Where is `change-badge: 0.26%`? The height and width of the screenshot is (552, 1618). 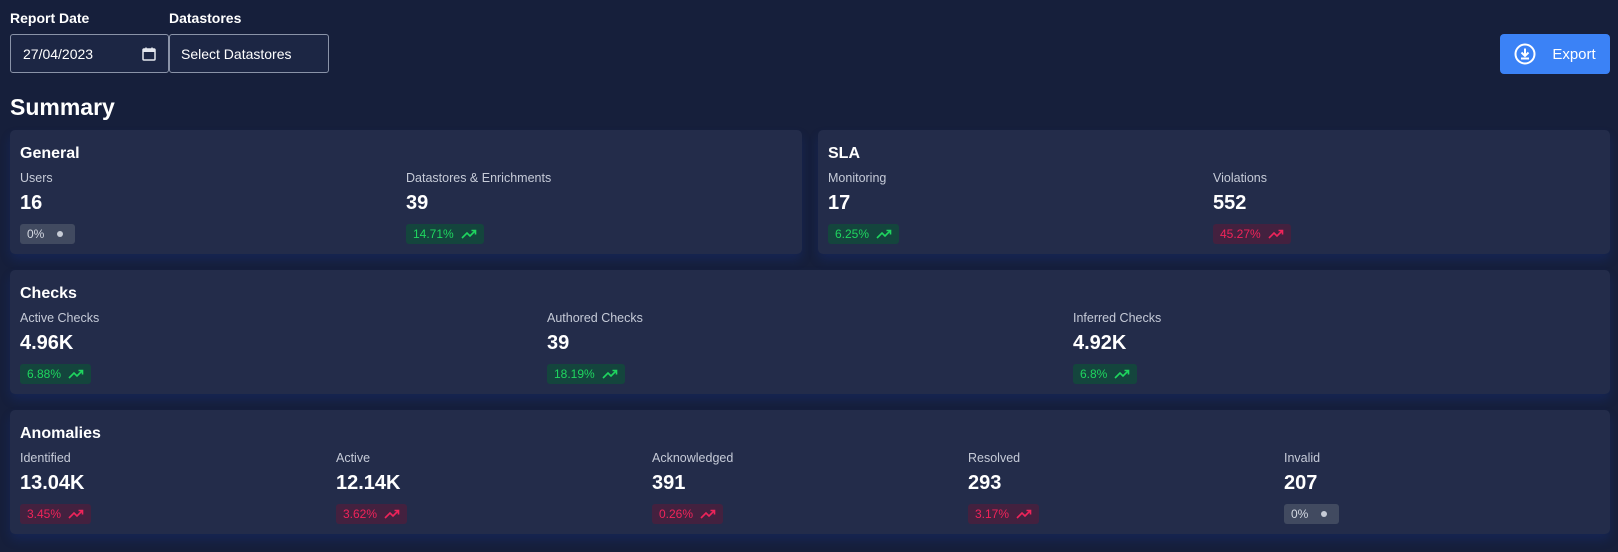
change-badge: 0.26% is located at coordinates (688, 514).